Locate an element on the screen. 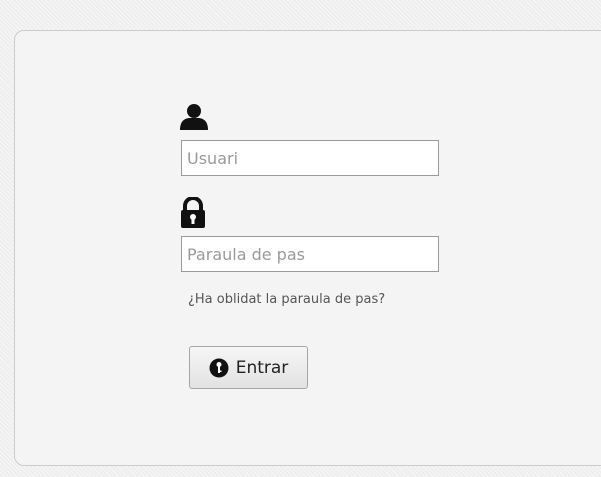 This screenshot has width=601, height=477. lock-icon is located at coordinates (193, 212).